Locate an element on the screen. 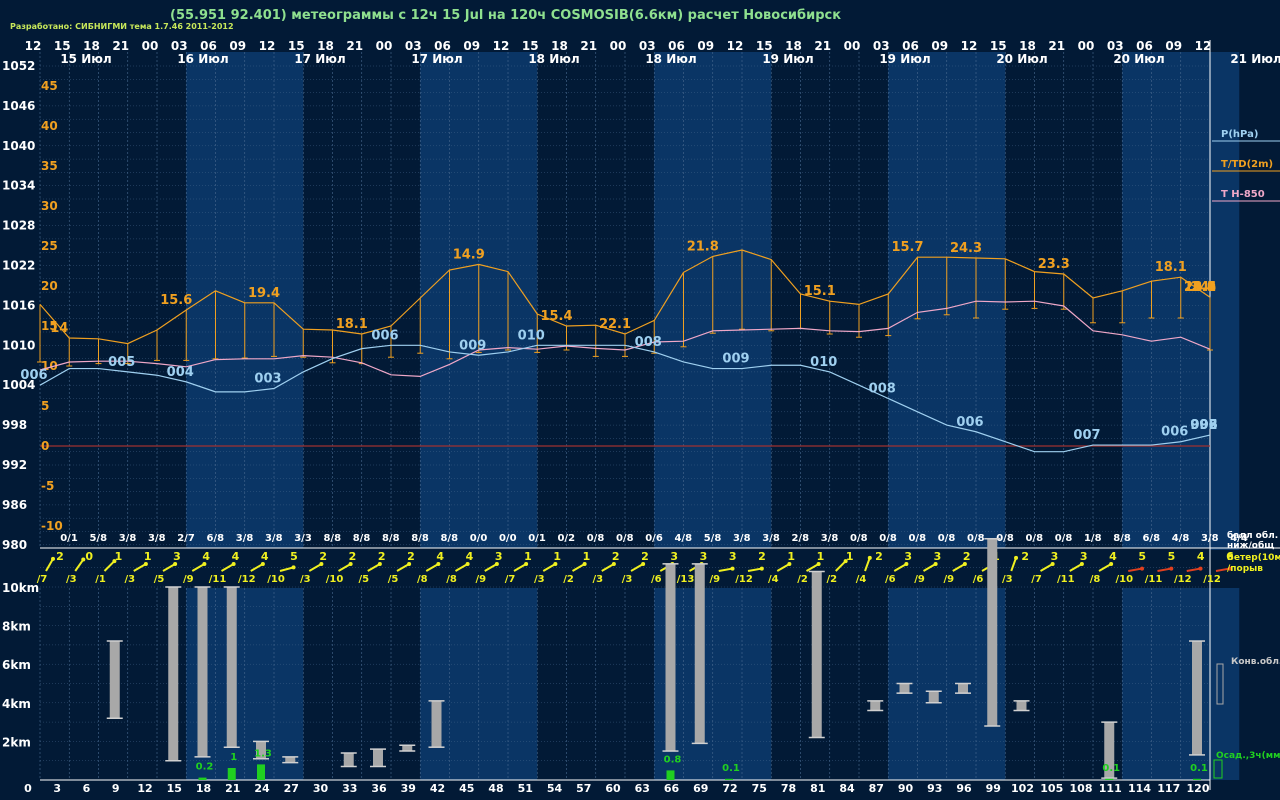 The image size is (1280, 800). height-tick: 8km is located at coordinates (16, 627).